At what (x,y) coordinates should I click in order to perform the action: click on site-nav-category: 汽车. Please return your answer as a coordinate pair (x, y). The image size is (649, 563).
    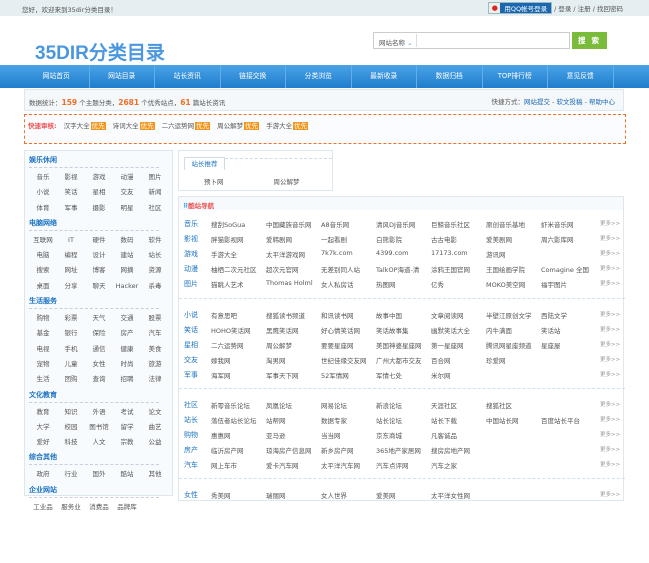
    Looking at the image, I should click on (191, 465).